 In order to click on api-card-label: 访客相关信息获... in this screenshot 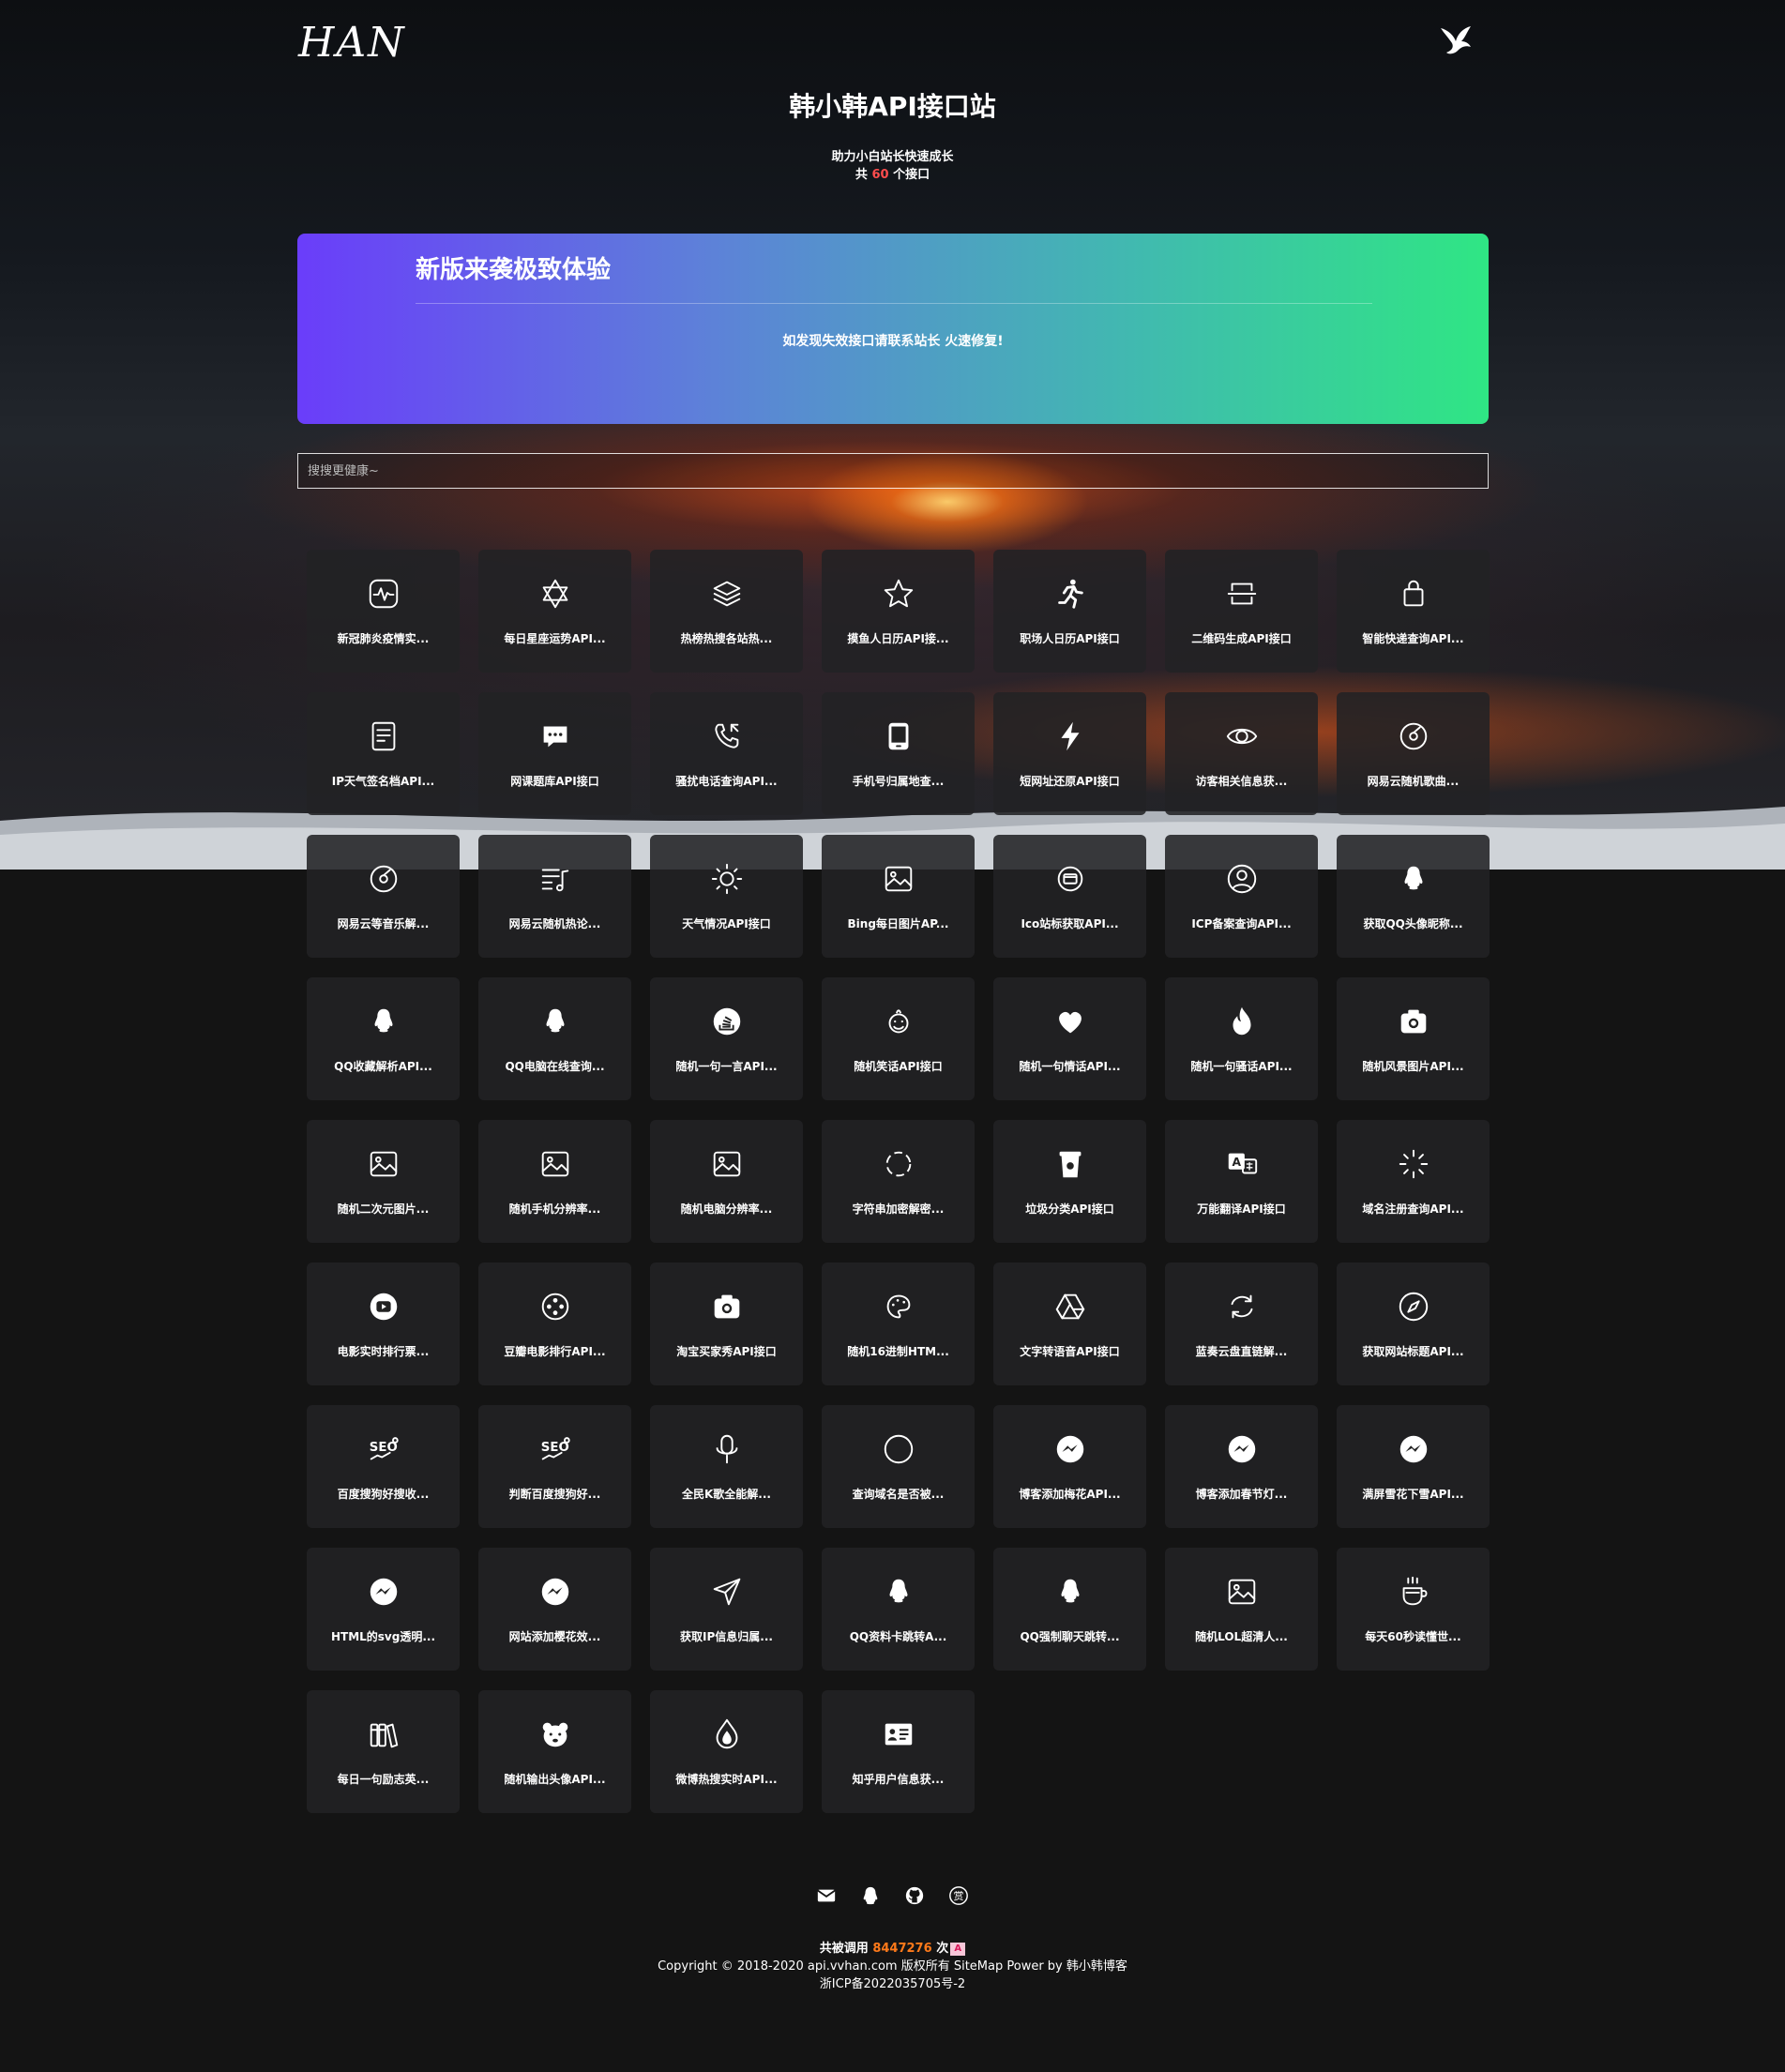, I will do `click(1241, 781)`.